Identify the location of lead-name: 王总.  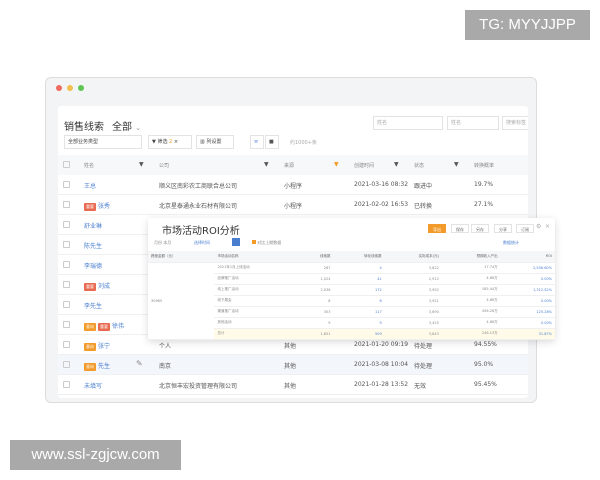
(90, 186).